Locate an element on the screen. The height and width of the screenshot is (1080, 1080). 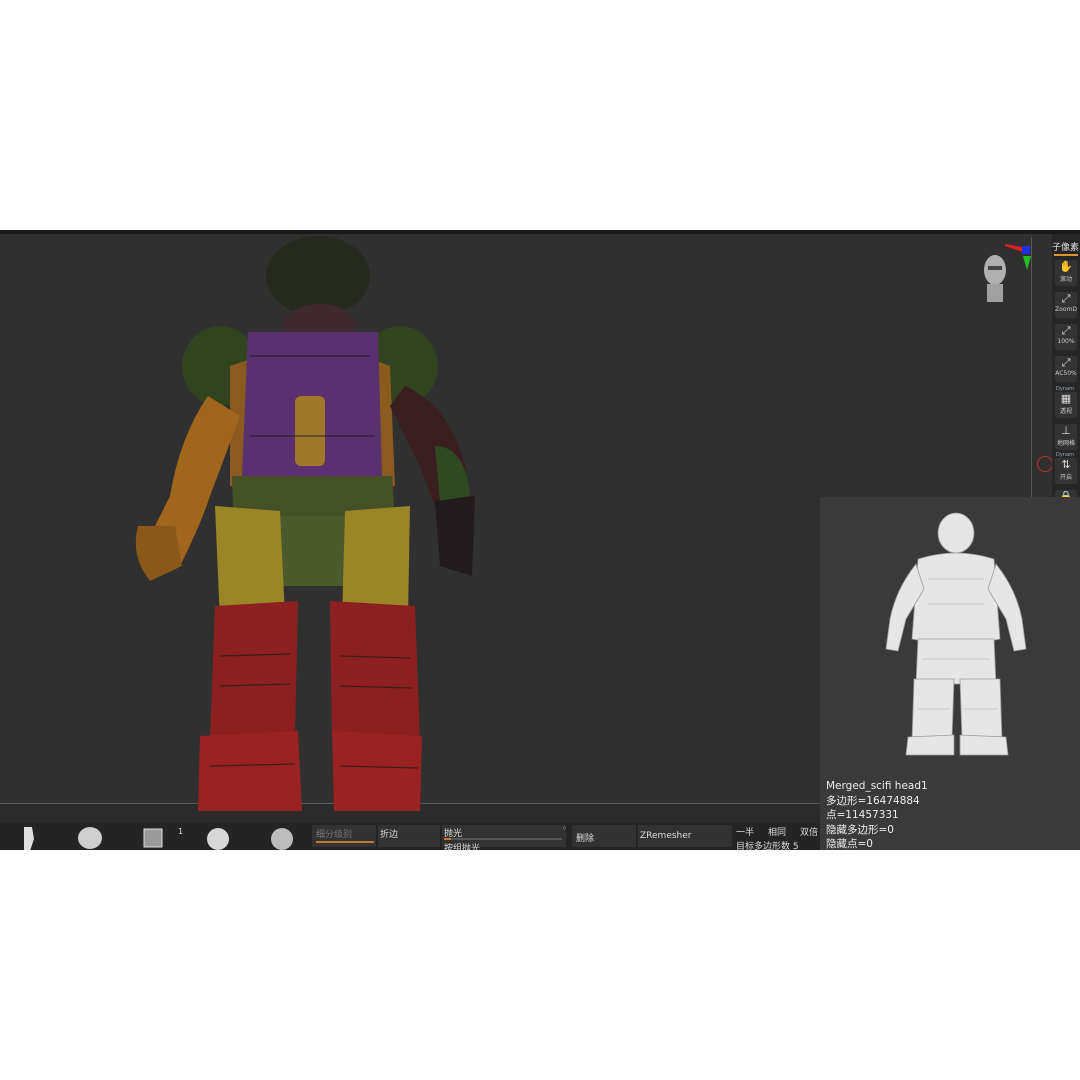
model-head is located at coordinates (318, 276).